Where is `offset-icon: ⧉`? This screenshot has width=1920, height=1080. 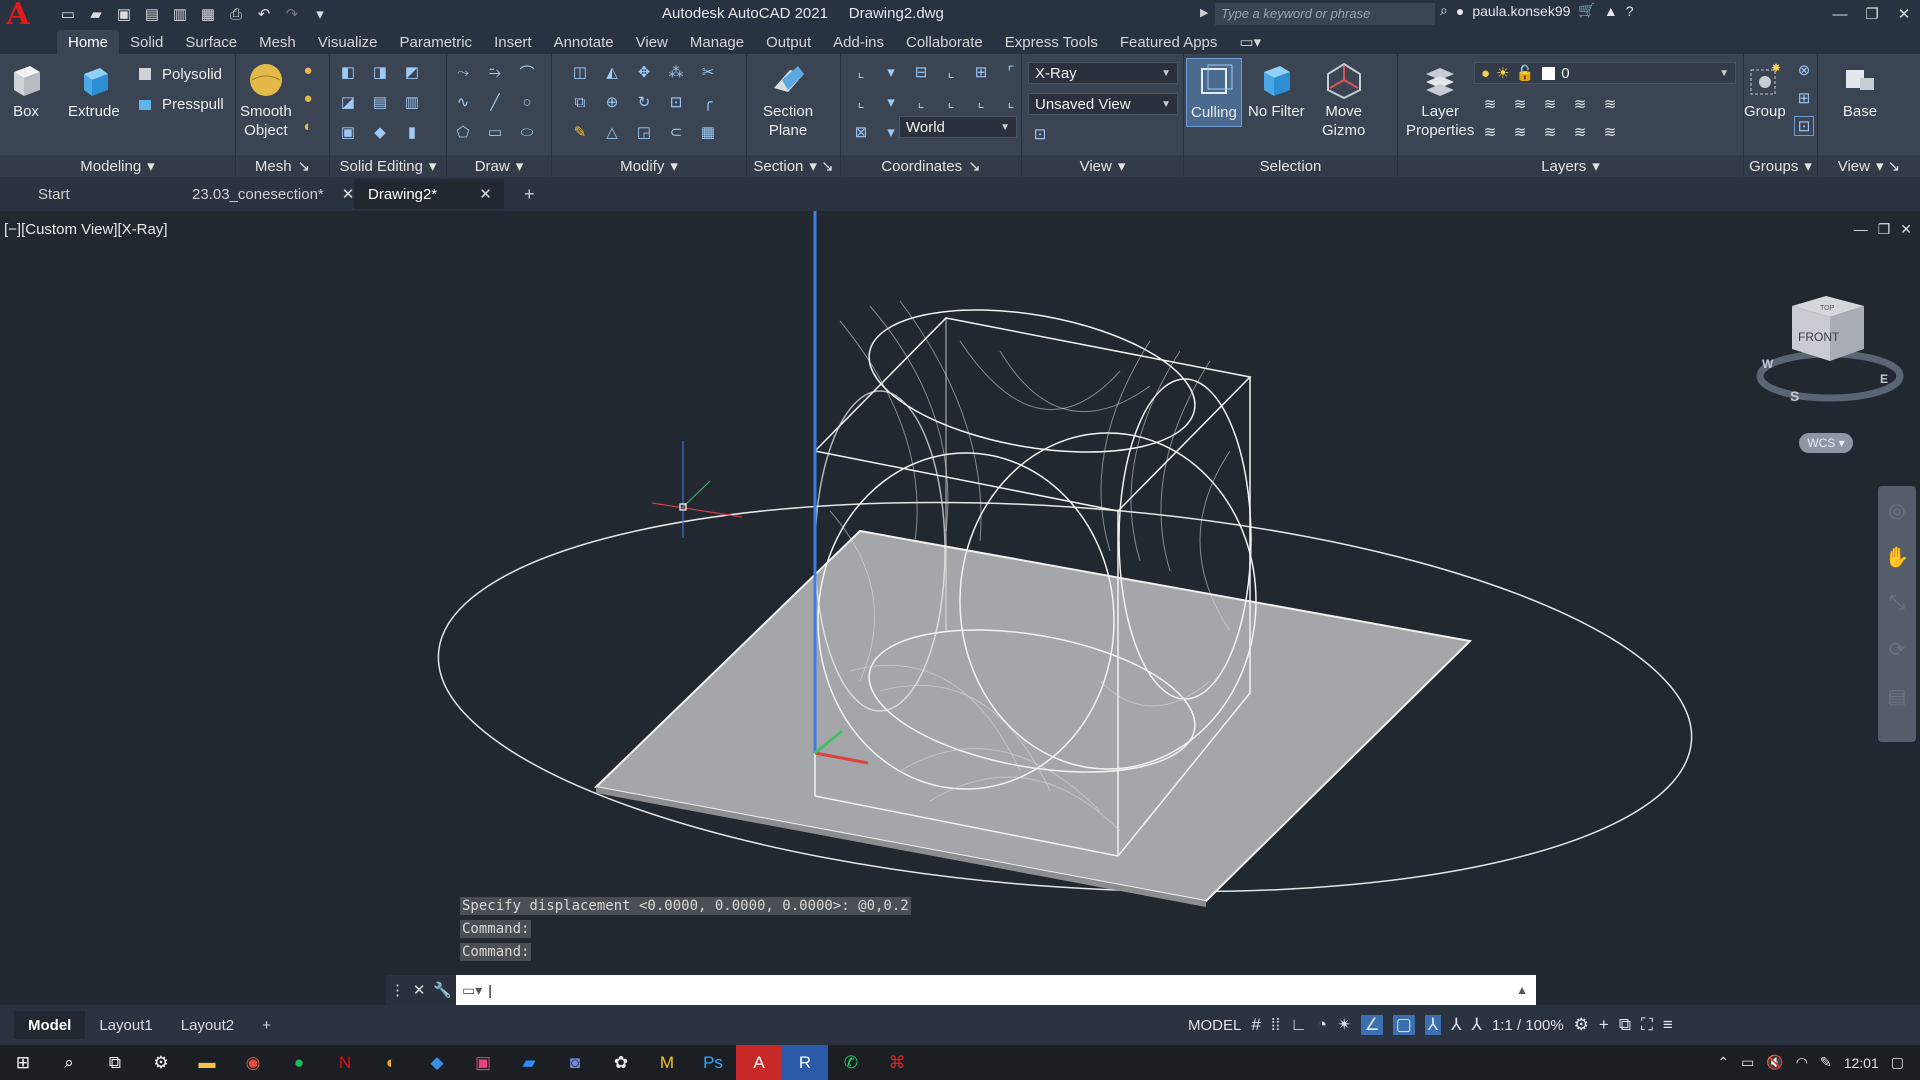
offset-icon: ⧉ is located at coordinates (580, 102).